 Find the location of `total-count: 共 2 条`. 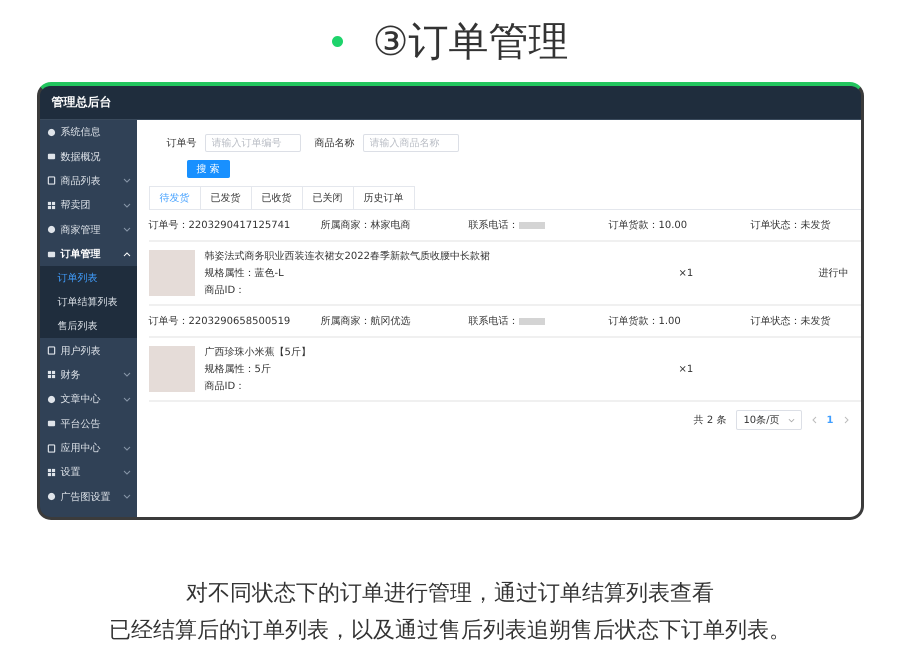

total-count: 共 2 条 is located at coordinates (710, 420).